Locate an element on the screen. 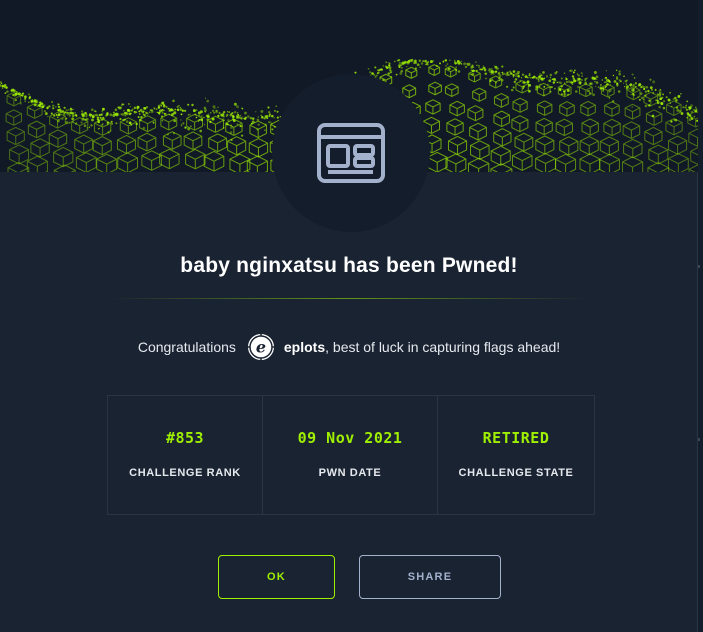 Image resolution: width=703 pixels, height=632 pixels. share-button: SHARE is located at coordinates (430, 577).